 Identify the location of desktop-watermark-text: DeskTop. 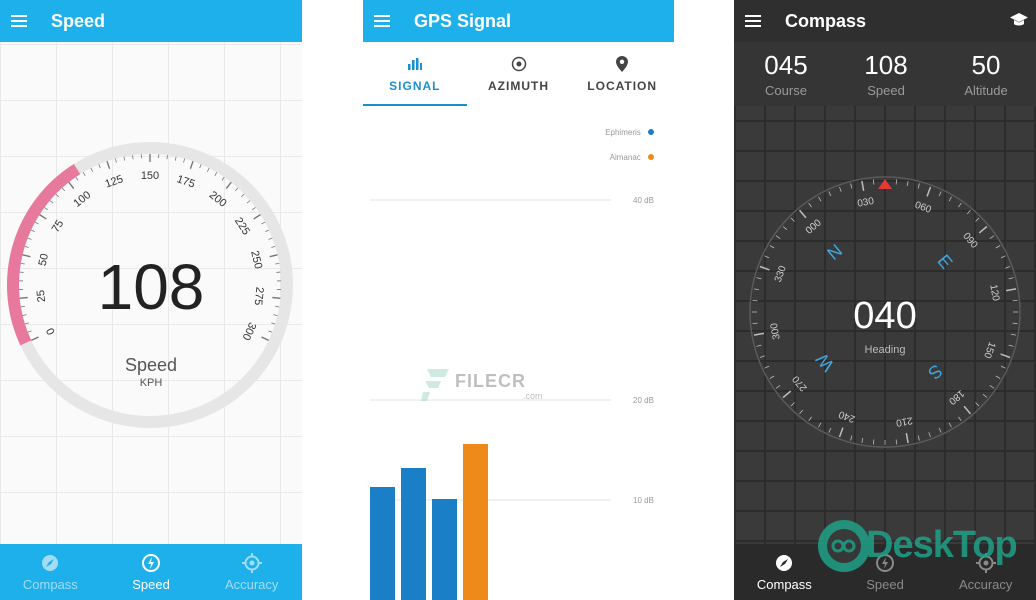
(942, 545).